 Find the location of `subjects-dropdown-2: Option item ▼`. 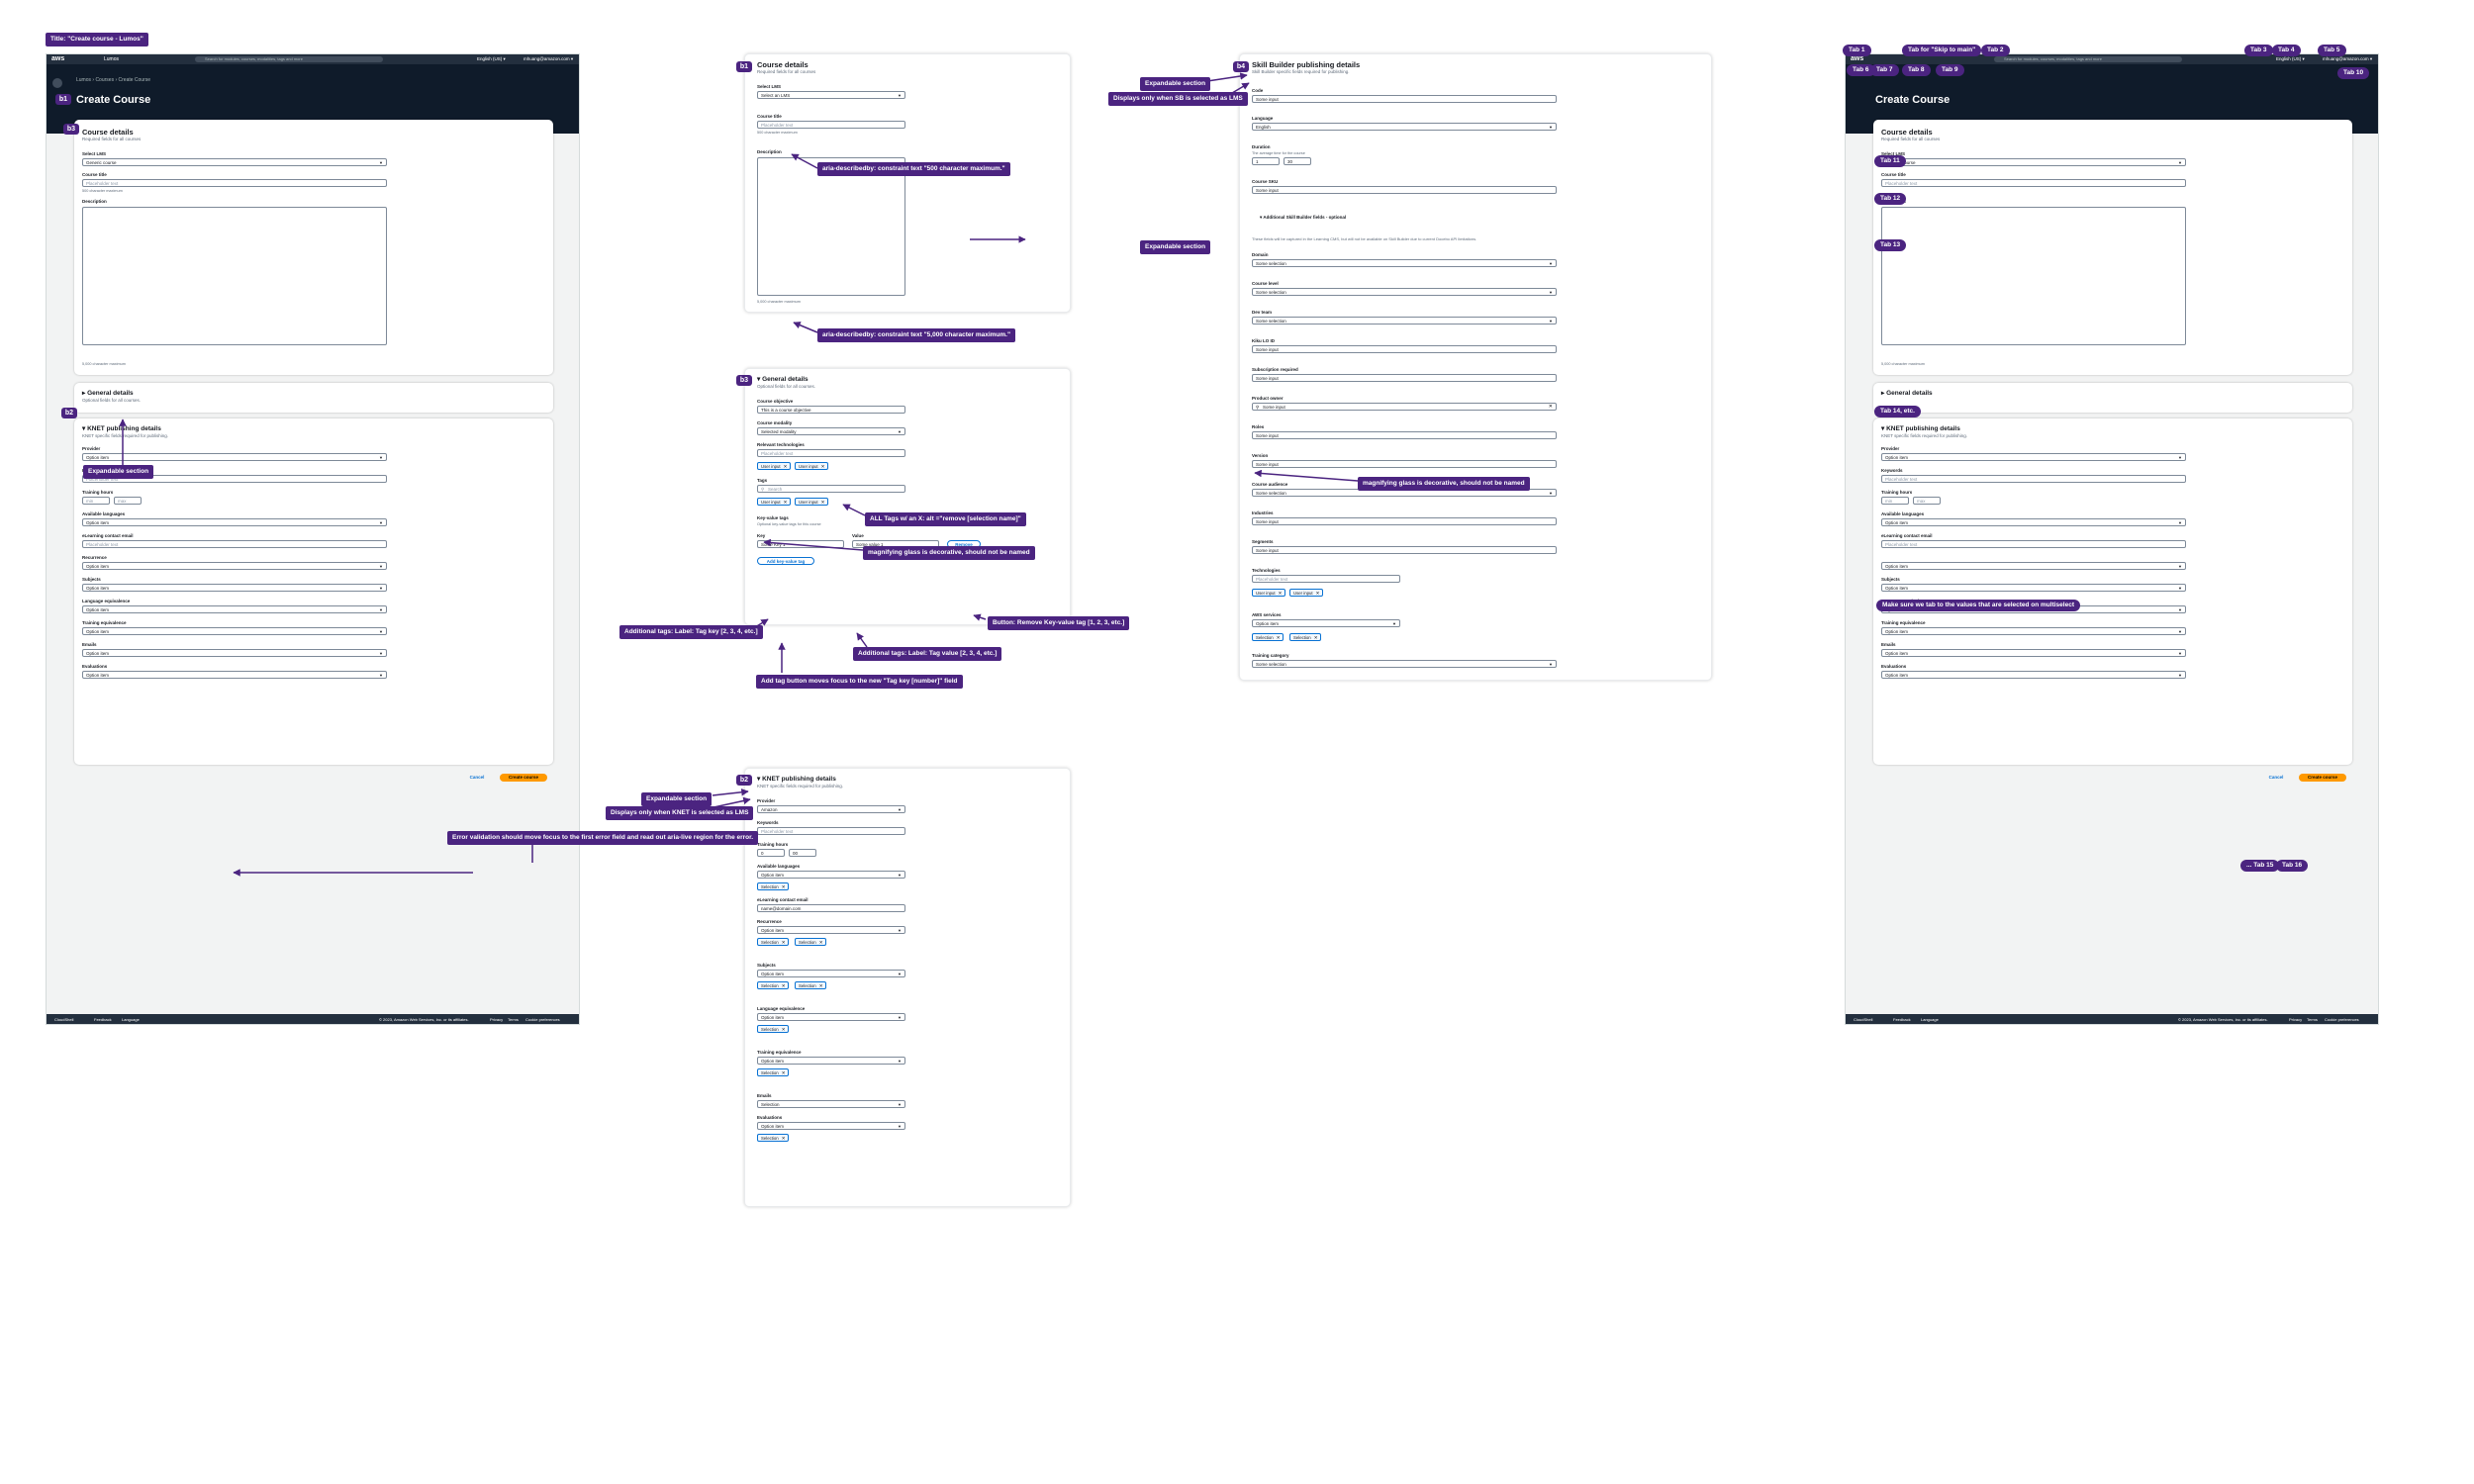

subjects-dropdown-2: Option item ▼ is located at coordinates (2034, 588).